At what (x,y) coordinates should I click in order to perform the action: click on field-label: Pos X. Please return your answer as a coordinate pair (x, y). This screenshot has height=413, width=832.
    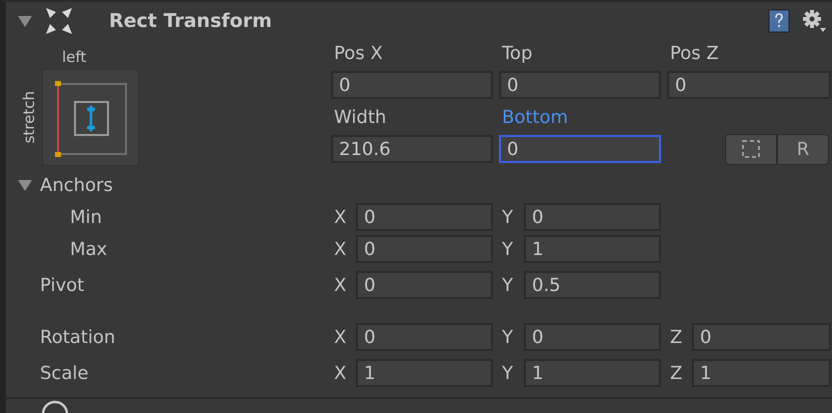
    Looking at the image, I should click on (358, 53).